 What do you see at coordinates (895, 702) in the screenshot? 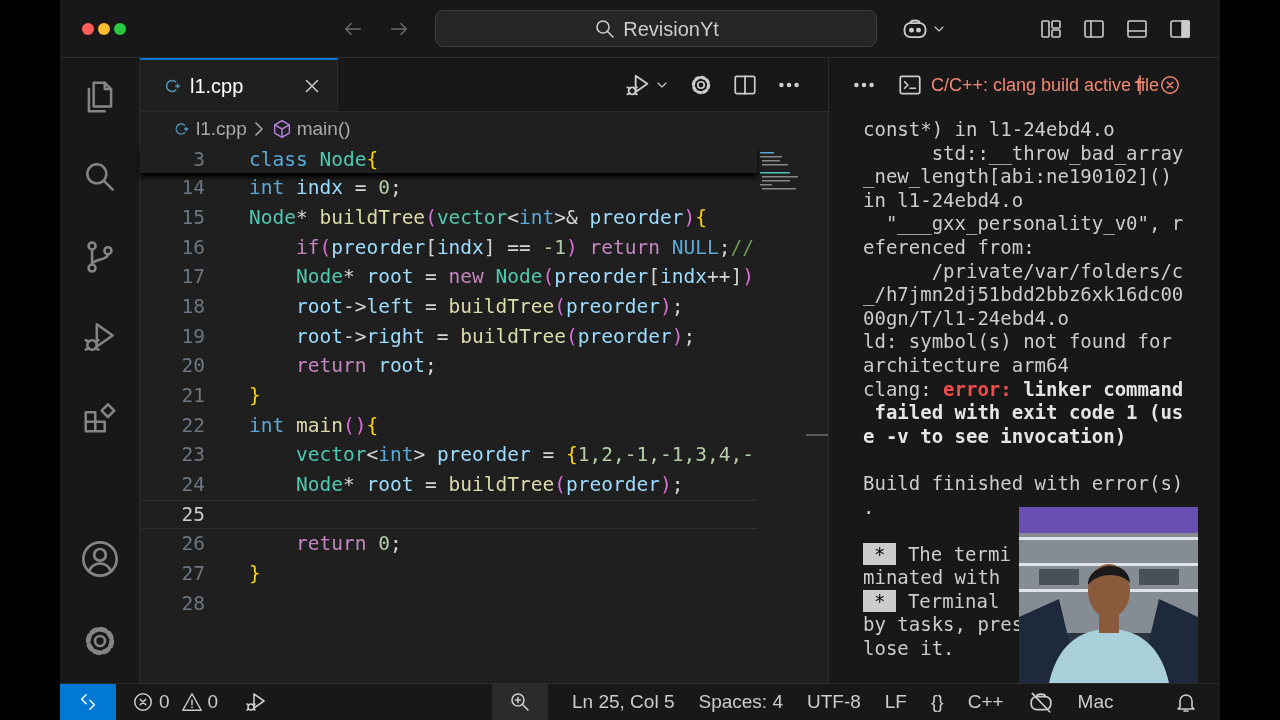
I see `status-item: LF` at bounding box center [895, 702].